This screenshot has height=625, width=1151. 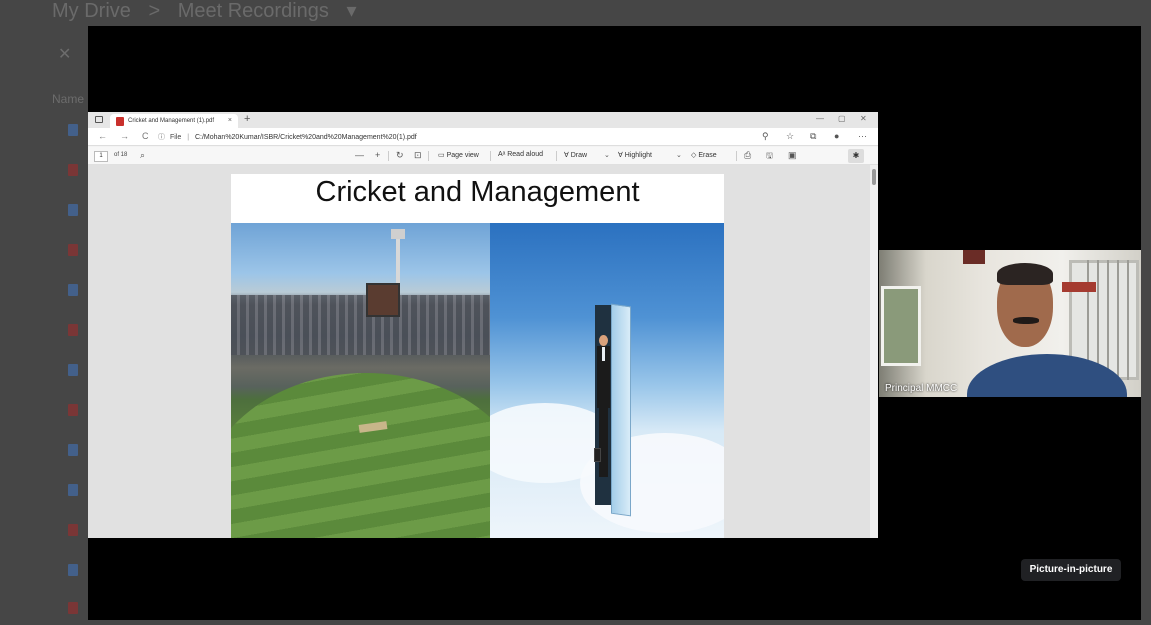 I want to click on close-icon: ×, so click(x=230, y=120).